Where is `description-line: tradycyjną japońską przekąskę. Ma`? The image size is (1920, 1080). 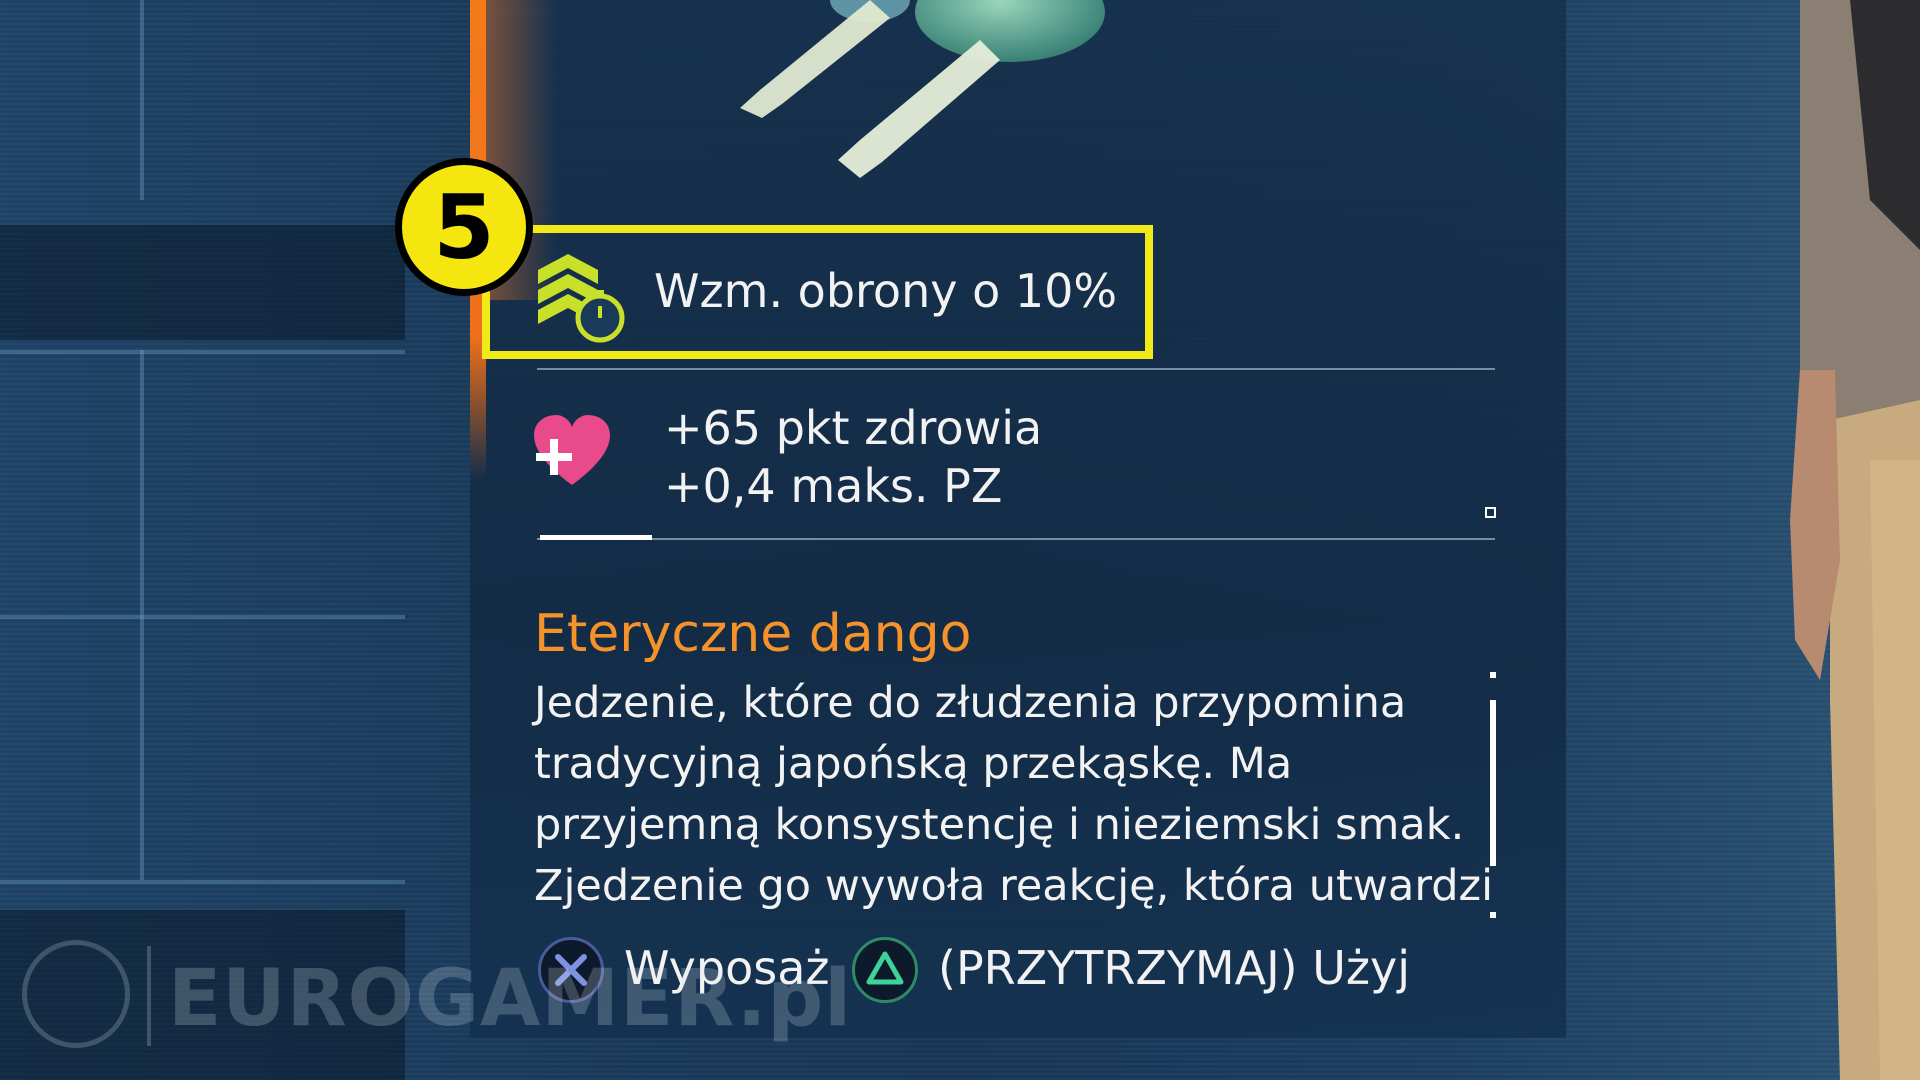
description-line: tradycyjną japońską przekąskę. Ma is located at coordinates (913, 764).